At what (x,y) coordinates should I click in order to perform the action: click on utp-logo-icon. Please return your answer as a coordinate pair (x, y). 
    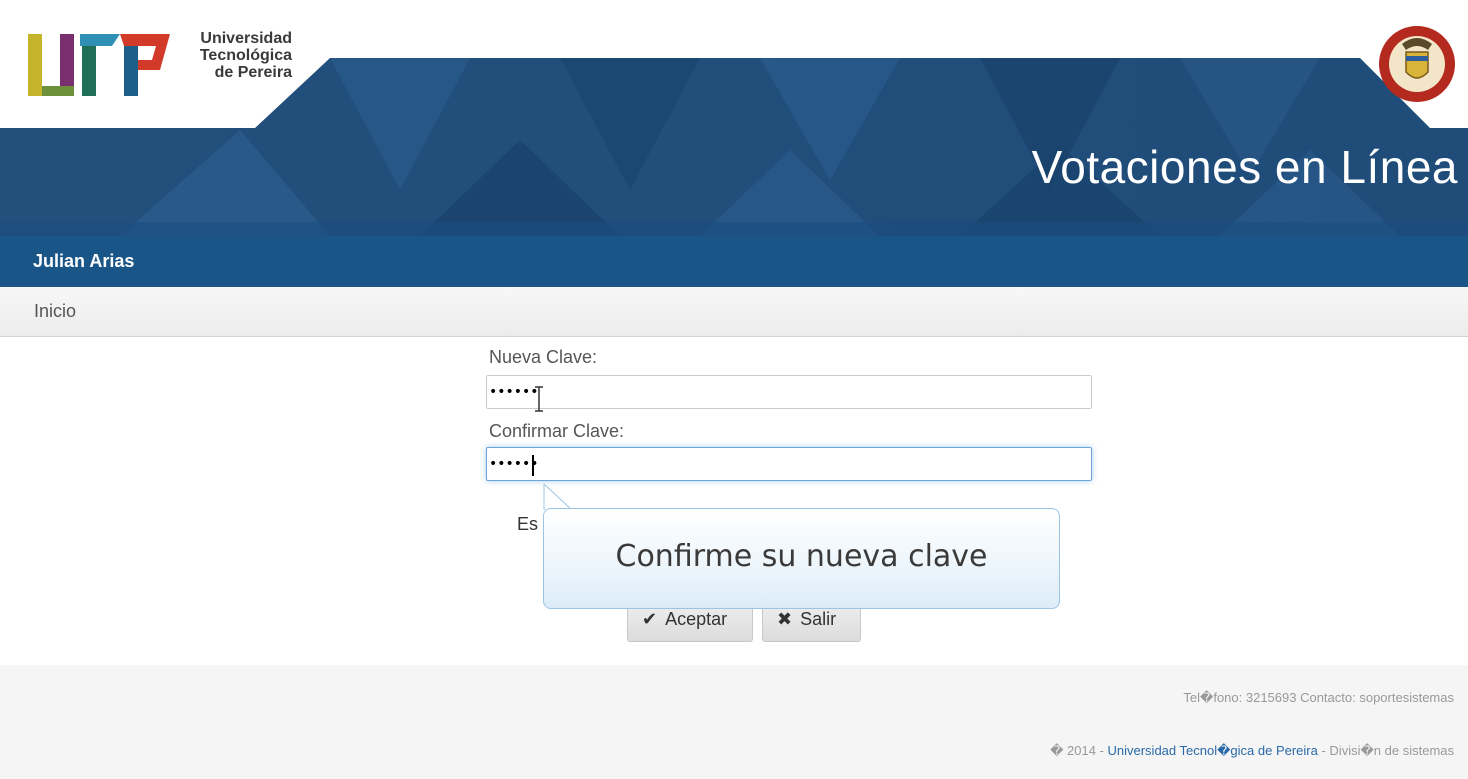
    Looking at the image, I should click on (99, 65).